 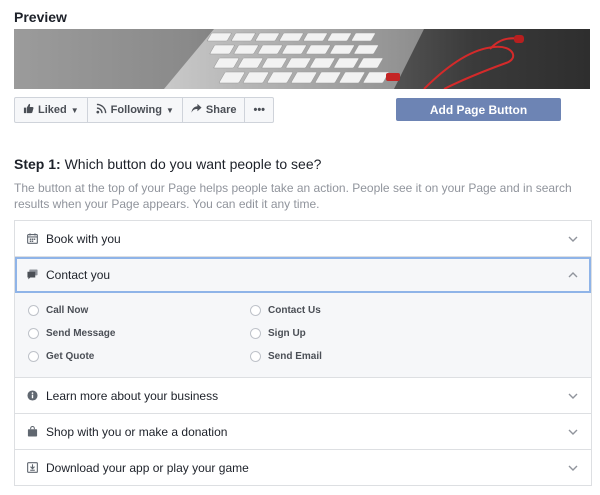 I want to click on chat-icon, so click(x=32, y=275).